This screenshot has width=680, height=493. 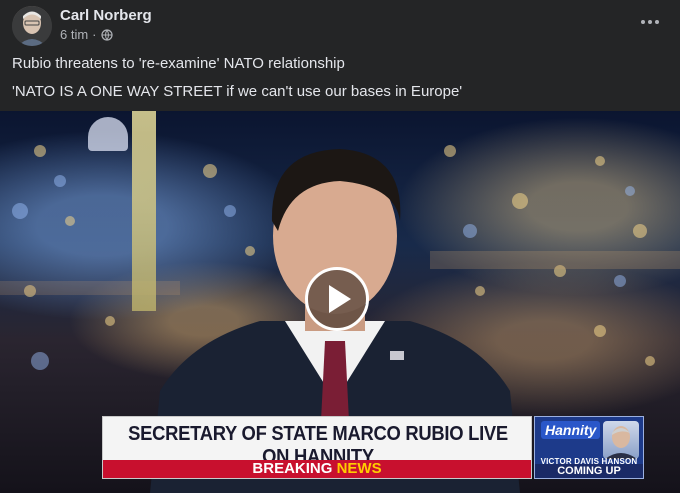 I want to click on guest-photo, so click(x=621, y=440).